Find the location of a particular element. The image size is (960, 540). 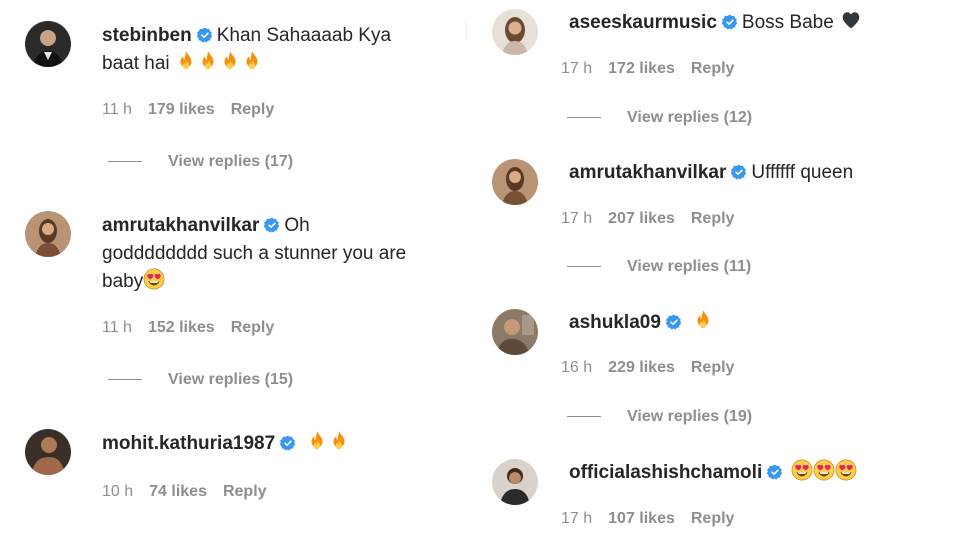

comment-meta: 11 h 152 likes Reply is located at coordinates (196, 328).